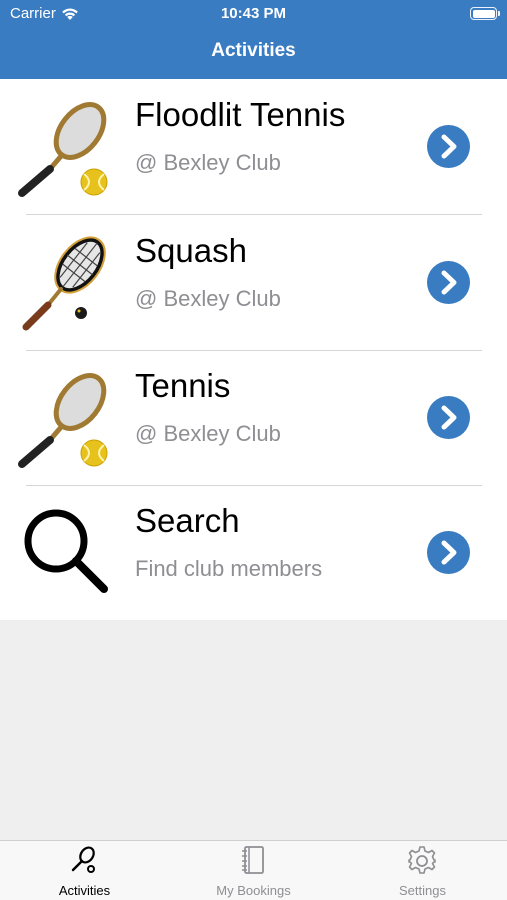  I want to click on gear-icon, so click(422, 860).